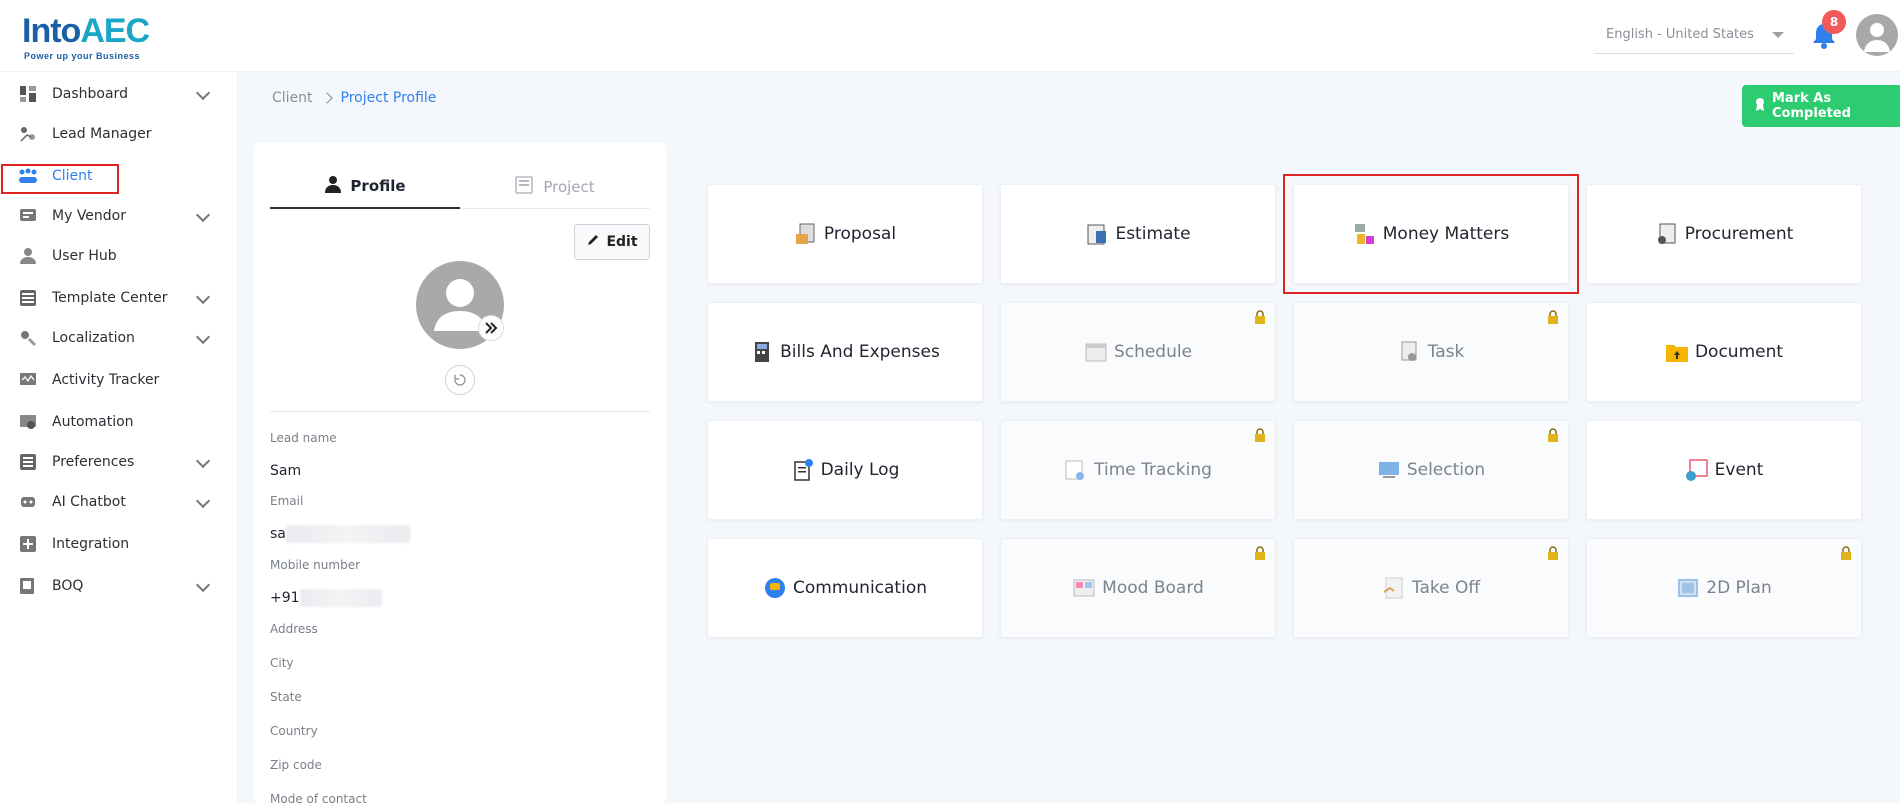 Image resolution: width=1900 pixels, height=803 pixels. What do you see at coordinates (1834, 22) in the screenshot?
I see `notification-badge: 8` at bounding box center [1834, 22].